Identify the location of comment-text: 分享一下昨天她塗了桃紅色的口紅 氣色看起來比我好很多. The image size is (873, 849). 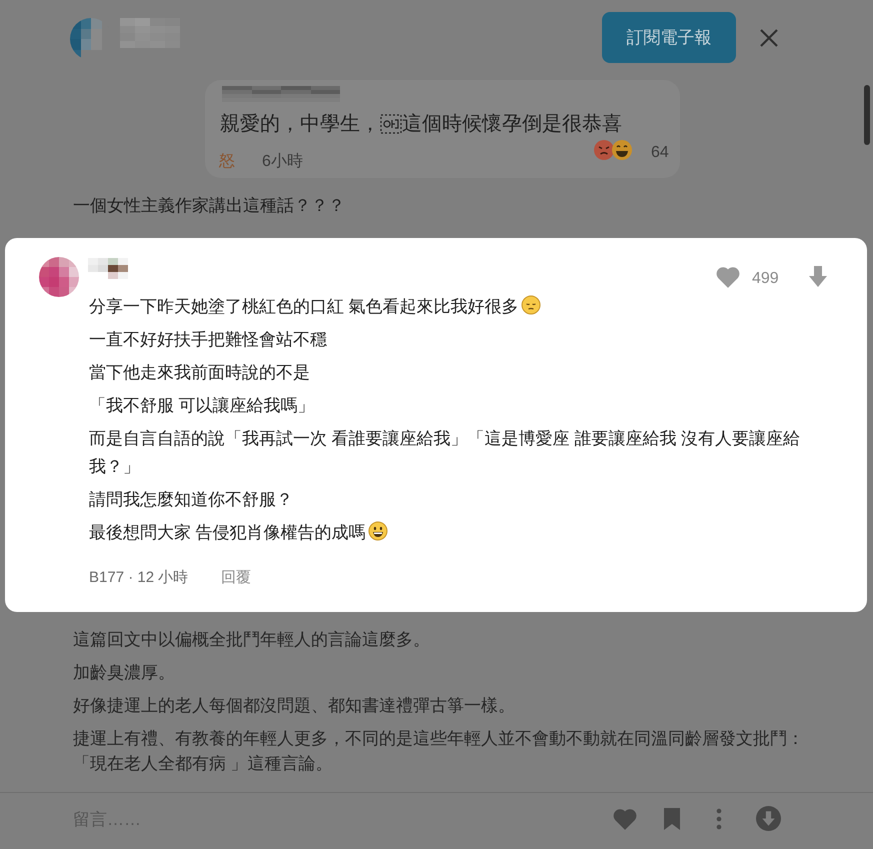
(304, 306).